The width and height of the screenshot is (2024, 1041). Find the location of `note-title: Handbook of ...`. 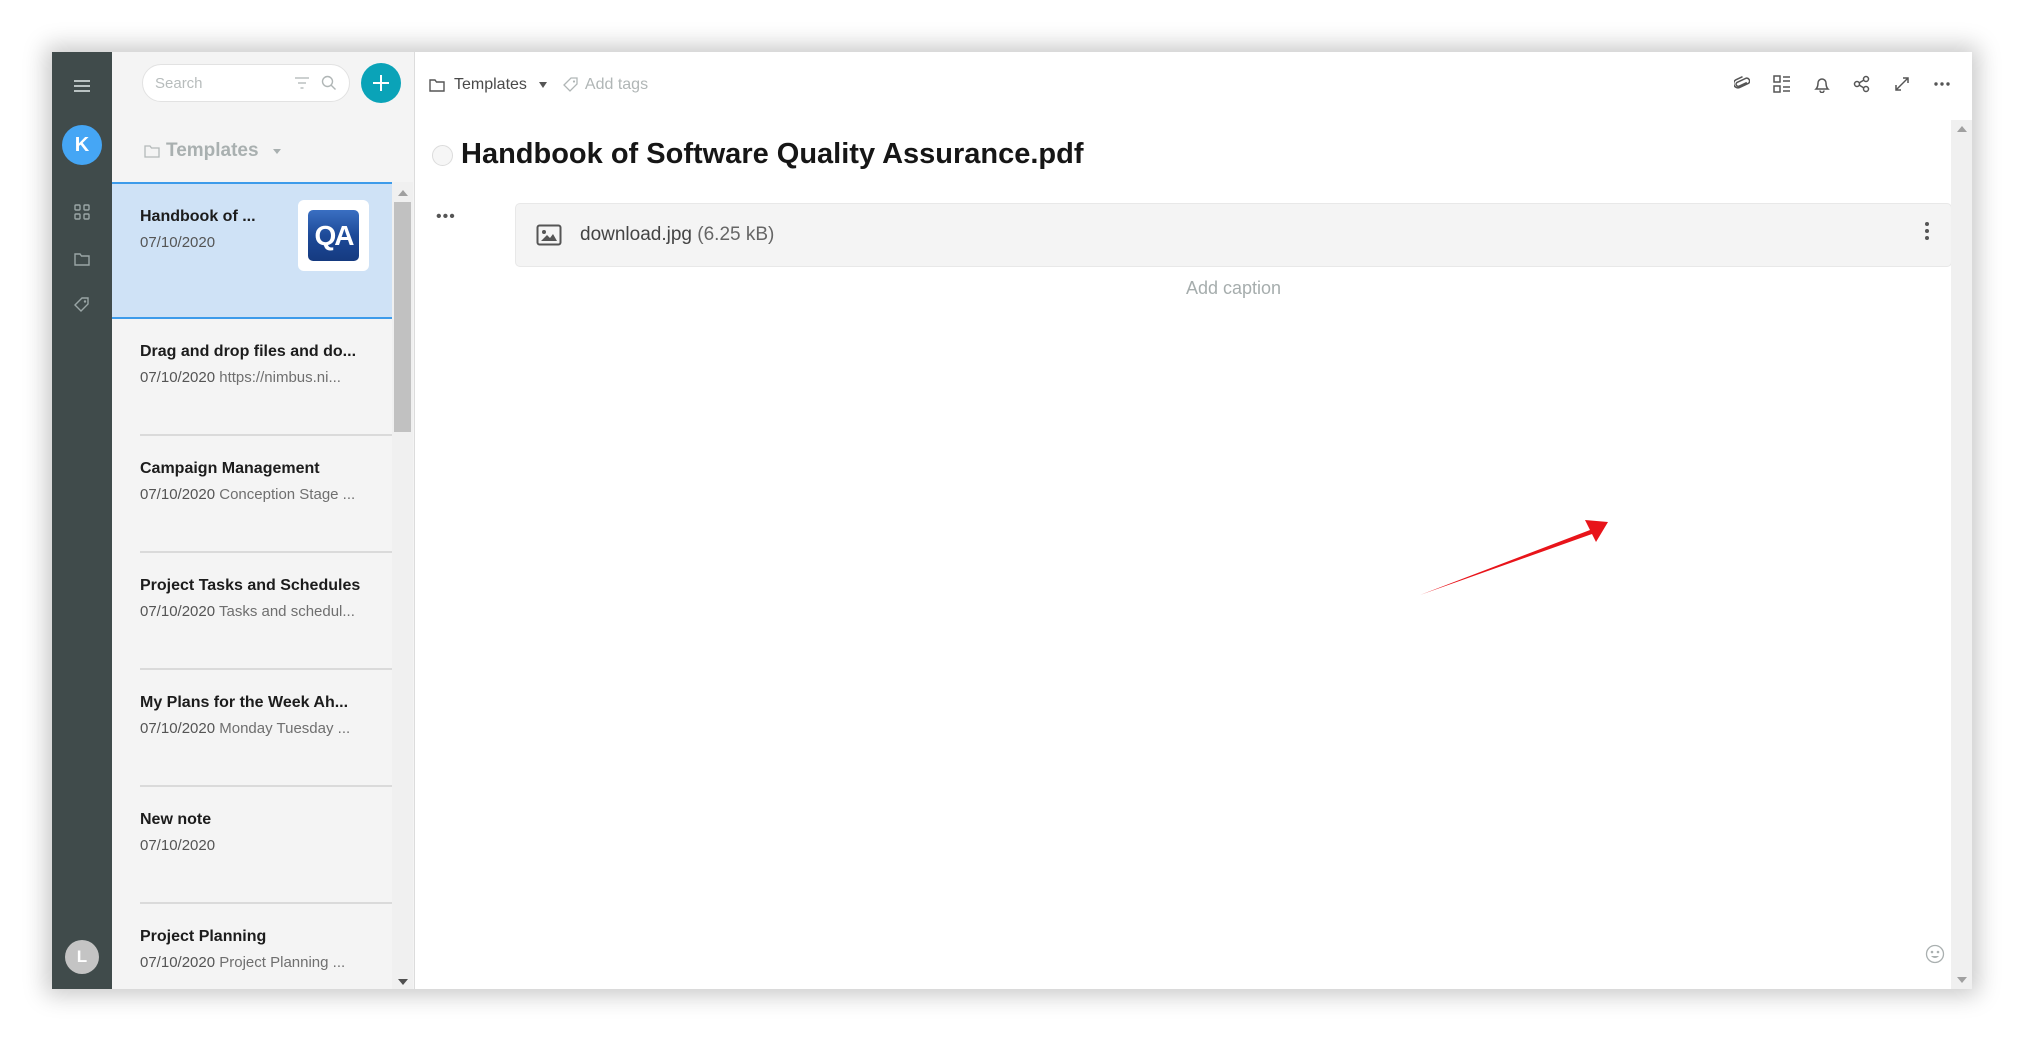

note-title: Handbook of ... is located at coordinates (198, 216).